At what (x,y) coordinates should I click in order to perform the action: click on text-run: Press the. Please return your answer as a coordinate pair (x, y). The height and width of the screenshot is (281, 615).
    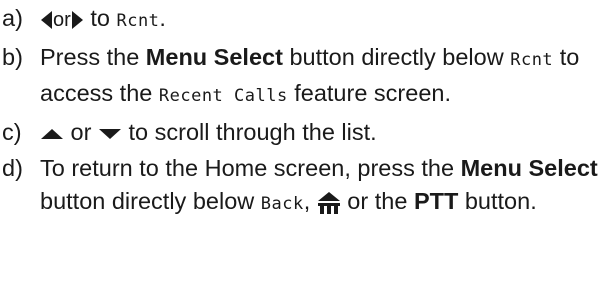
    Looking at the image, I should click on (93, 57).